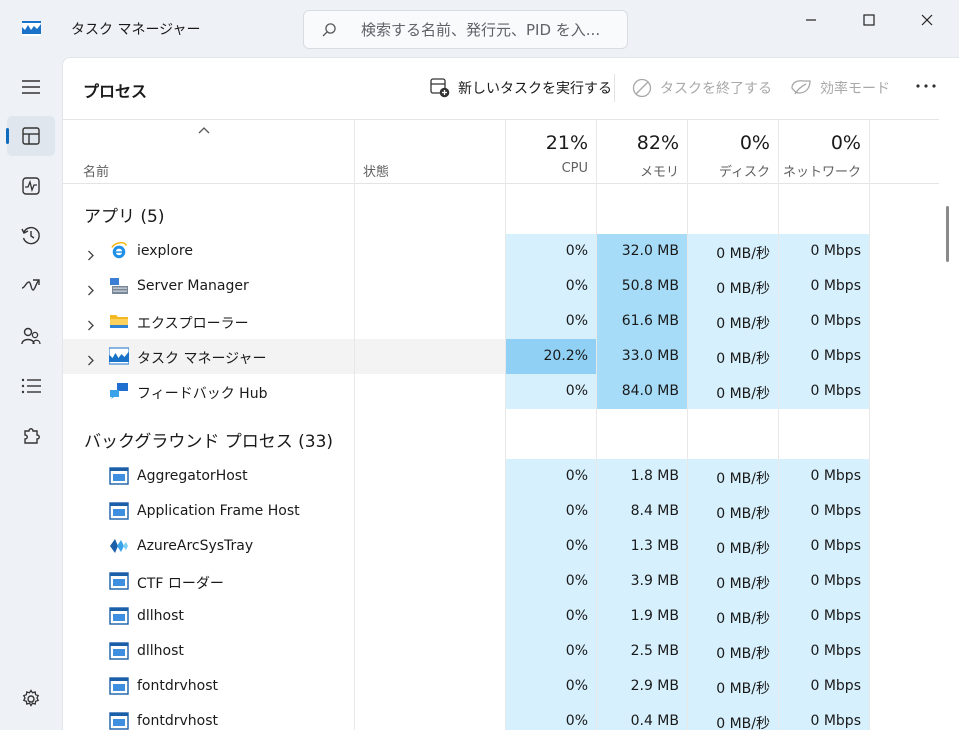 This screenshot has height=730, width=959. What do you see at coordinates (551, 356) in the screenshot?
I see `process-cpu-cell: 20.2%` at bounding box center [551, 356].